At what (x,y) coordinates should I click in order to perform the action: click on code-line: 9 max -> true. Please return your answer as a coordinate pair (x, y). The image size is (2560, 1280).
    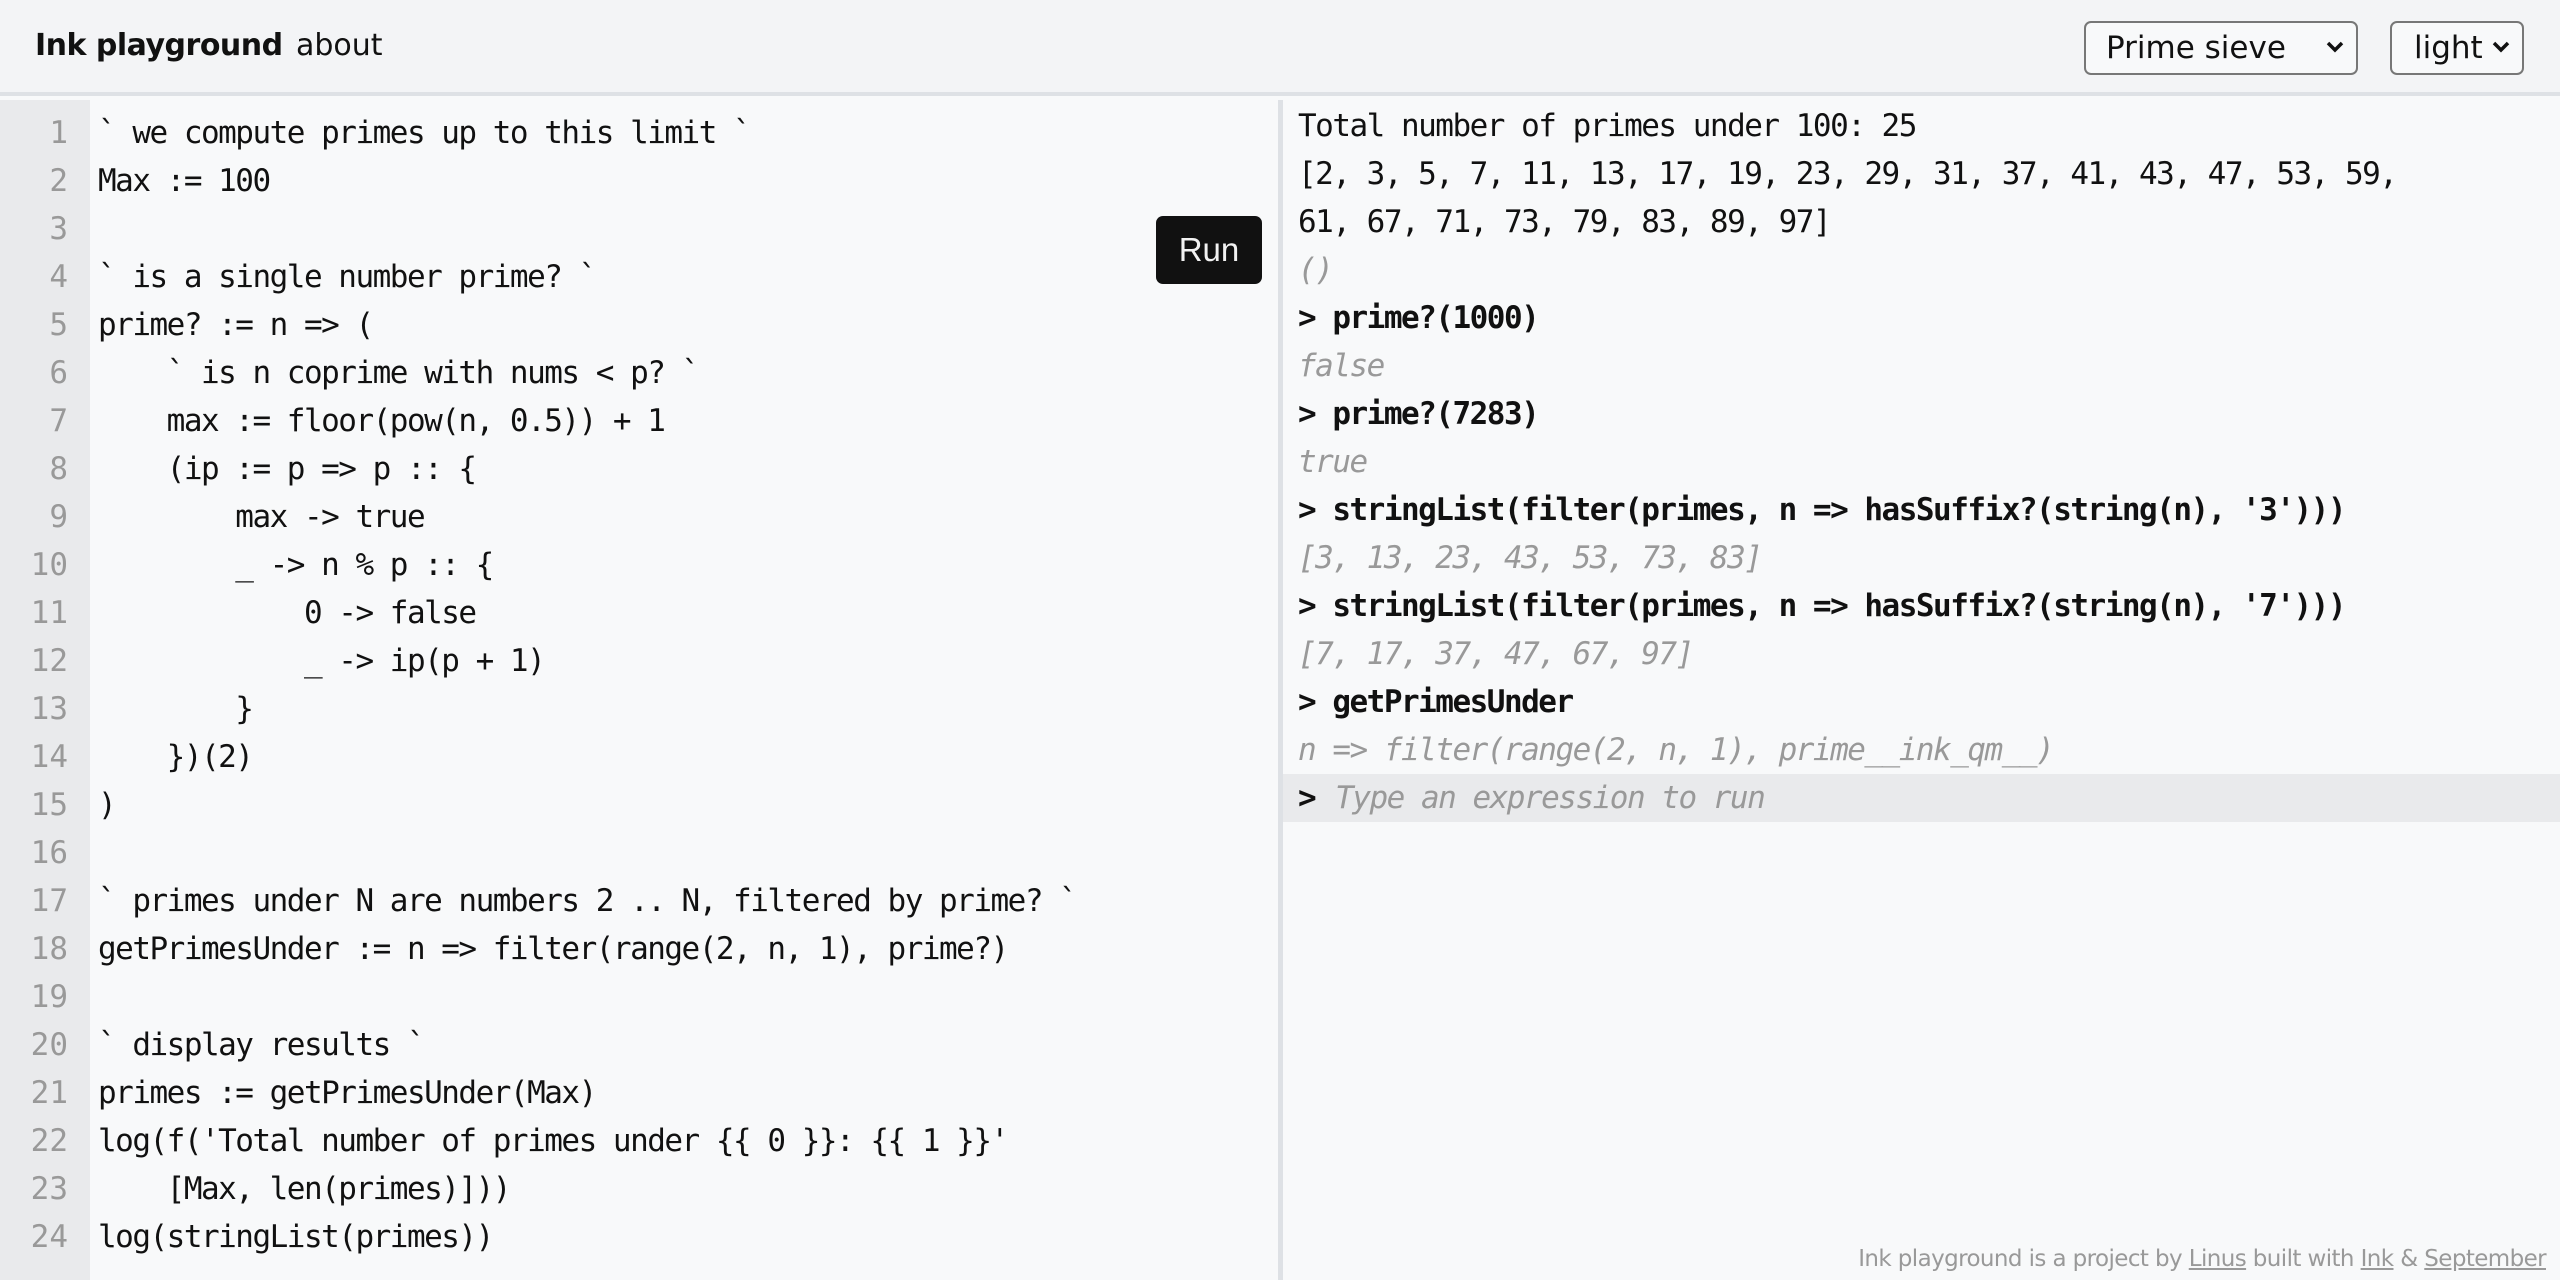
    Looking at the image, I should click on (639, 517).